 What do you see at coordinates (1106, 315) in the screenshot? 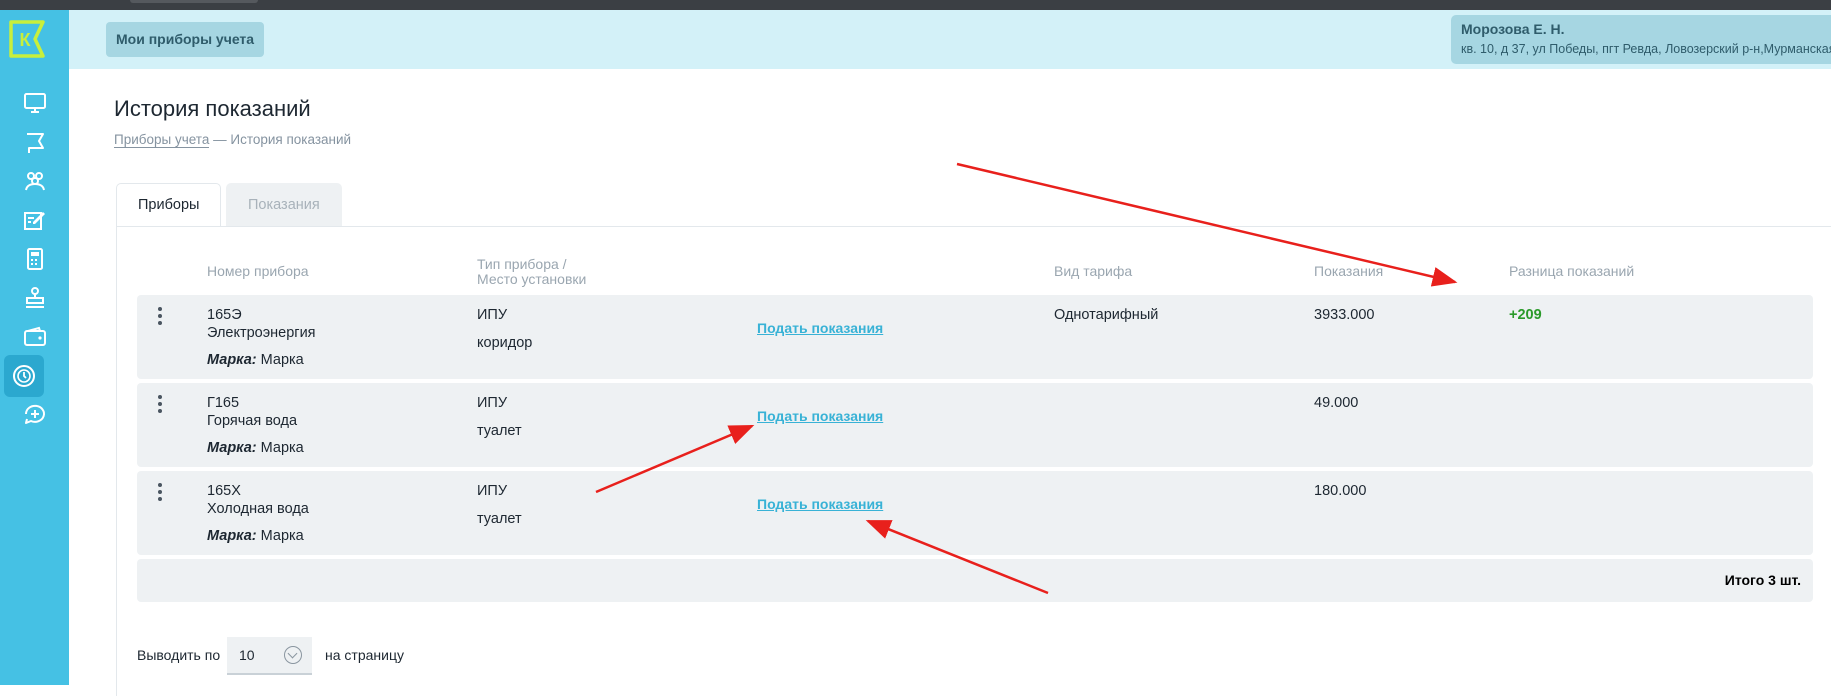
I see `meter-tariff: Однотарифный` at bounding box center [1106, 315].